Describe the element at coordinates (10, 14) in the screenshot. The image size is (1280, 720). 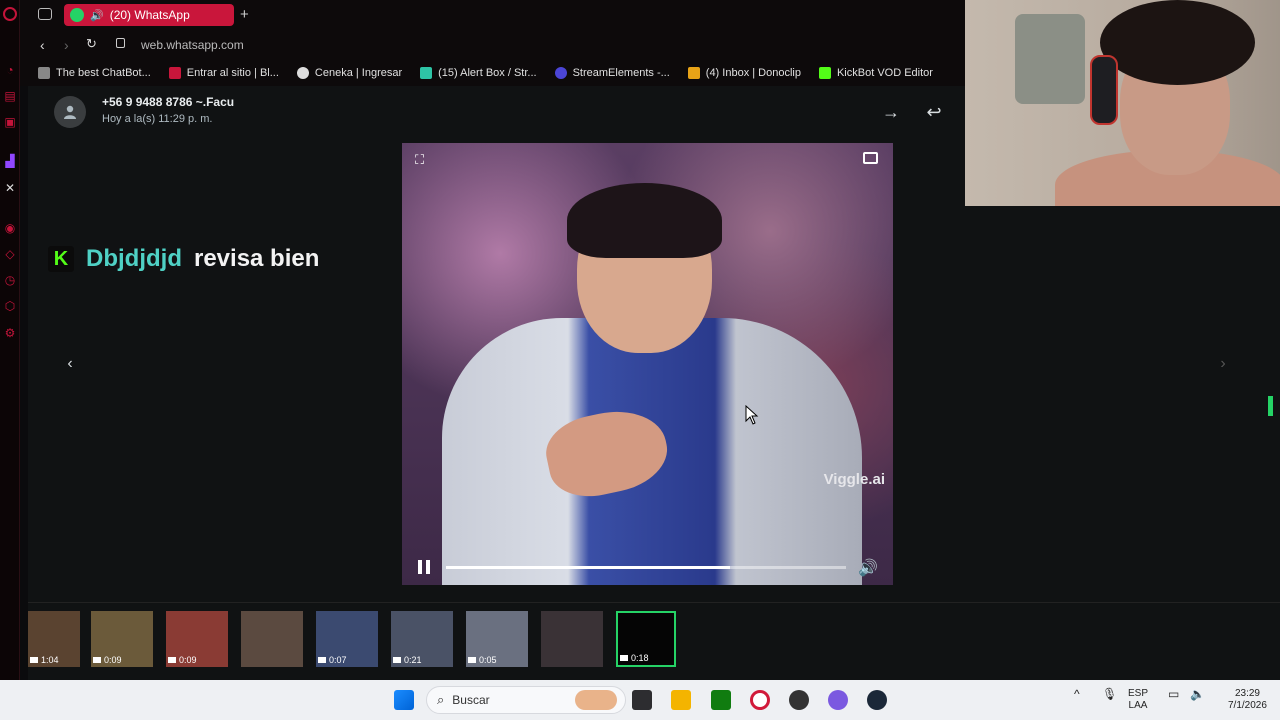
I see `opera-logo-icon` at that location.